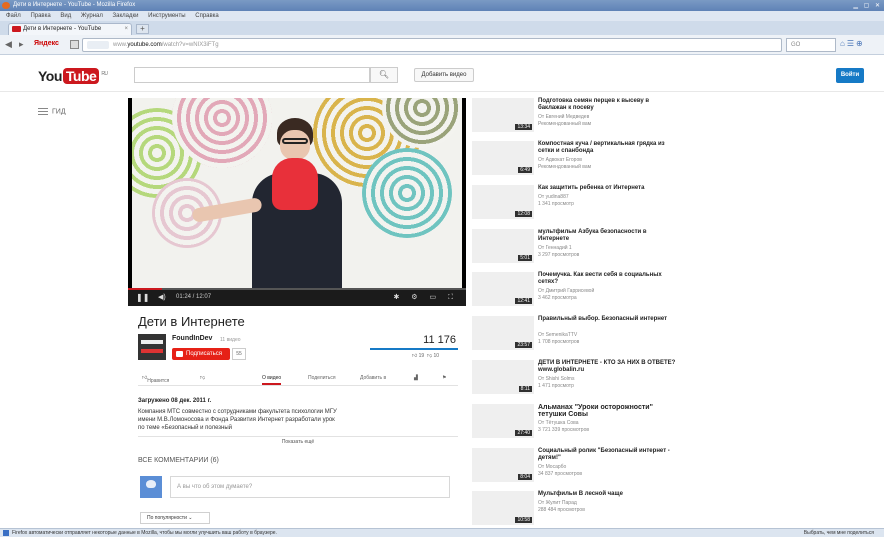  I want to click on yandex-label: Яндекс, so click(46, 43).